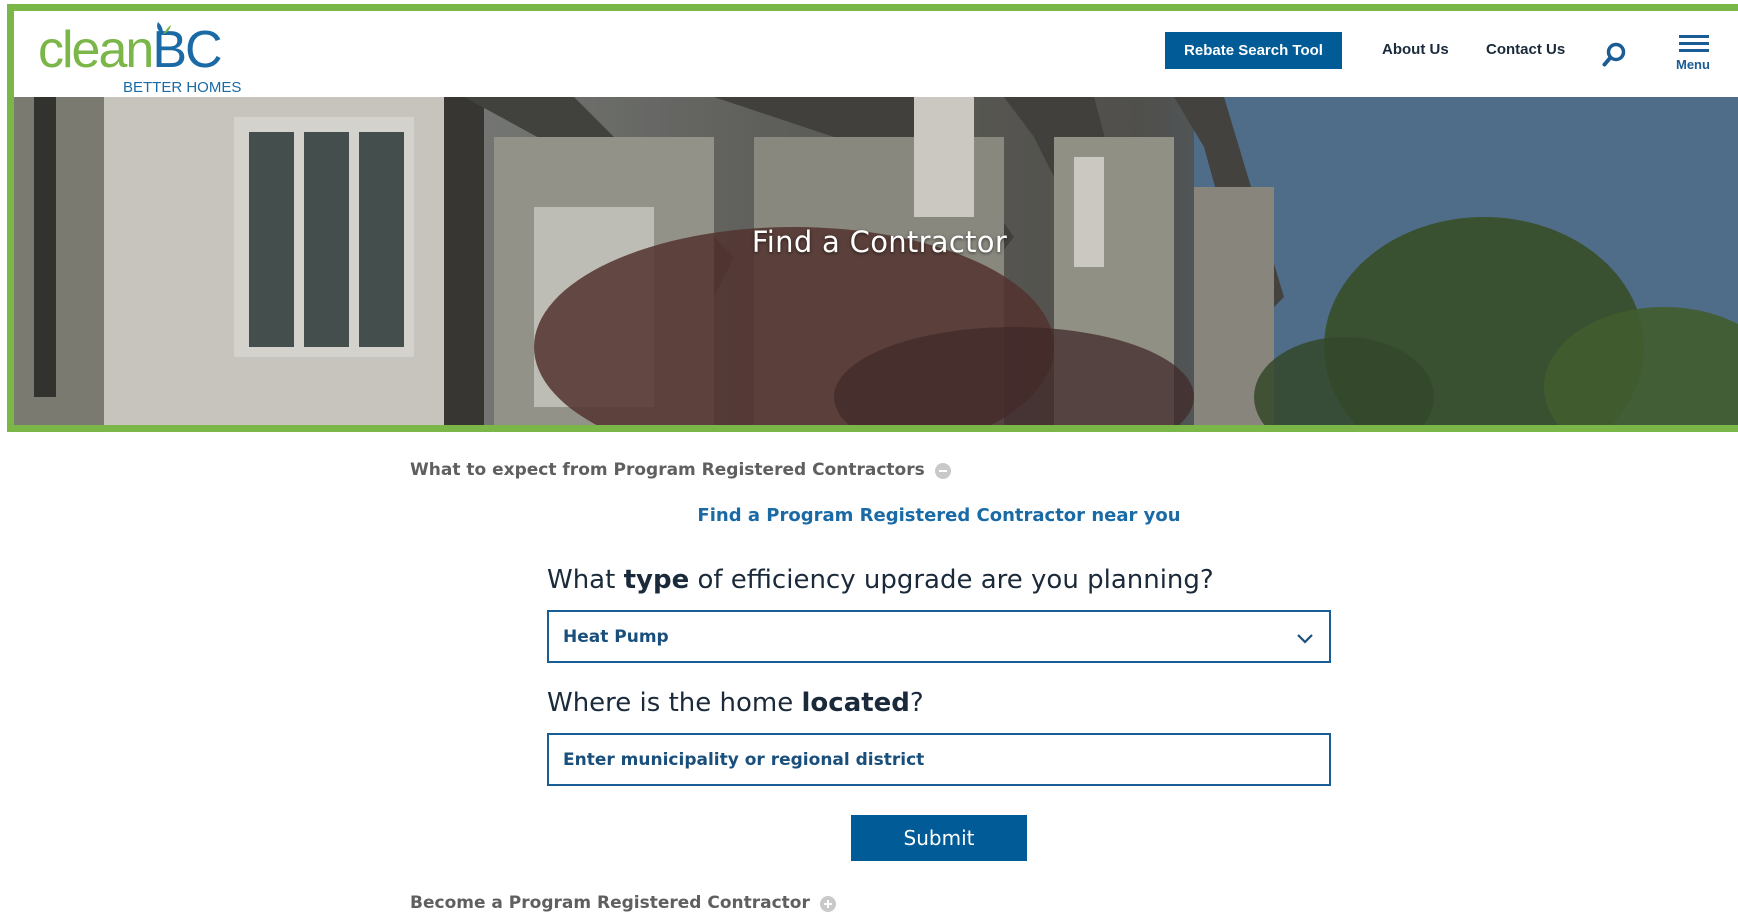 This screenshot has width=1738, height=914. I want to click on become-contractor-accordion-toggle: Become a Program Registered Contractor, so click(623, 903).